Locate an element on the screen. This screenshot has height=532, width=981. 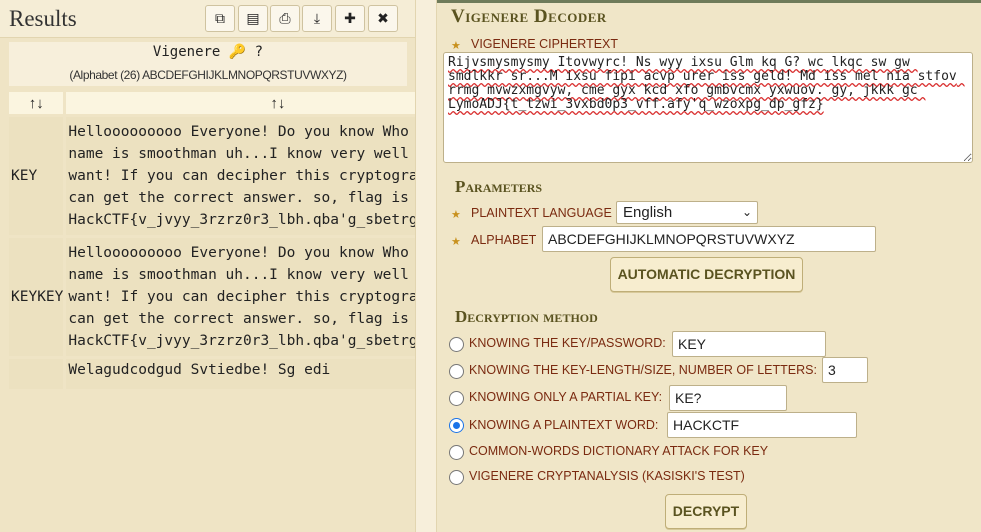
ciphertext-input is located at coordinates (708, 107).